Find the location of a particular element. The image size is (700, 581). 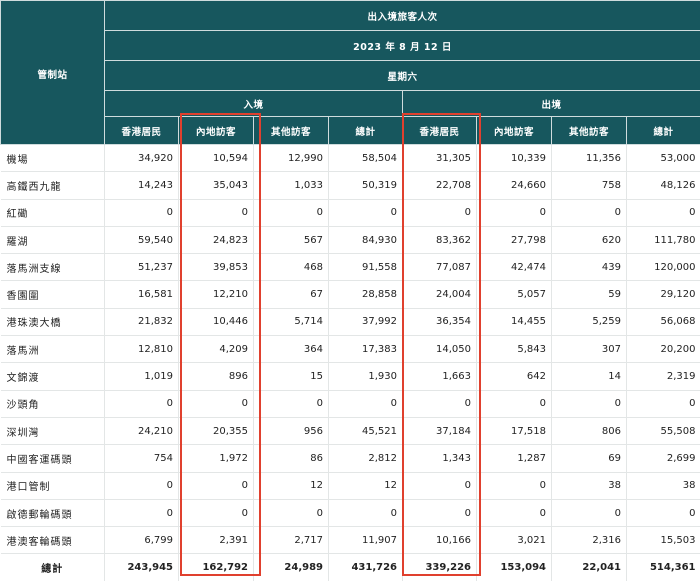

table-cell: 2,699 is located at coordinates (663, 458).